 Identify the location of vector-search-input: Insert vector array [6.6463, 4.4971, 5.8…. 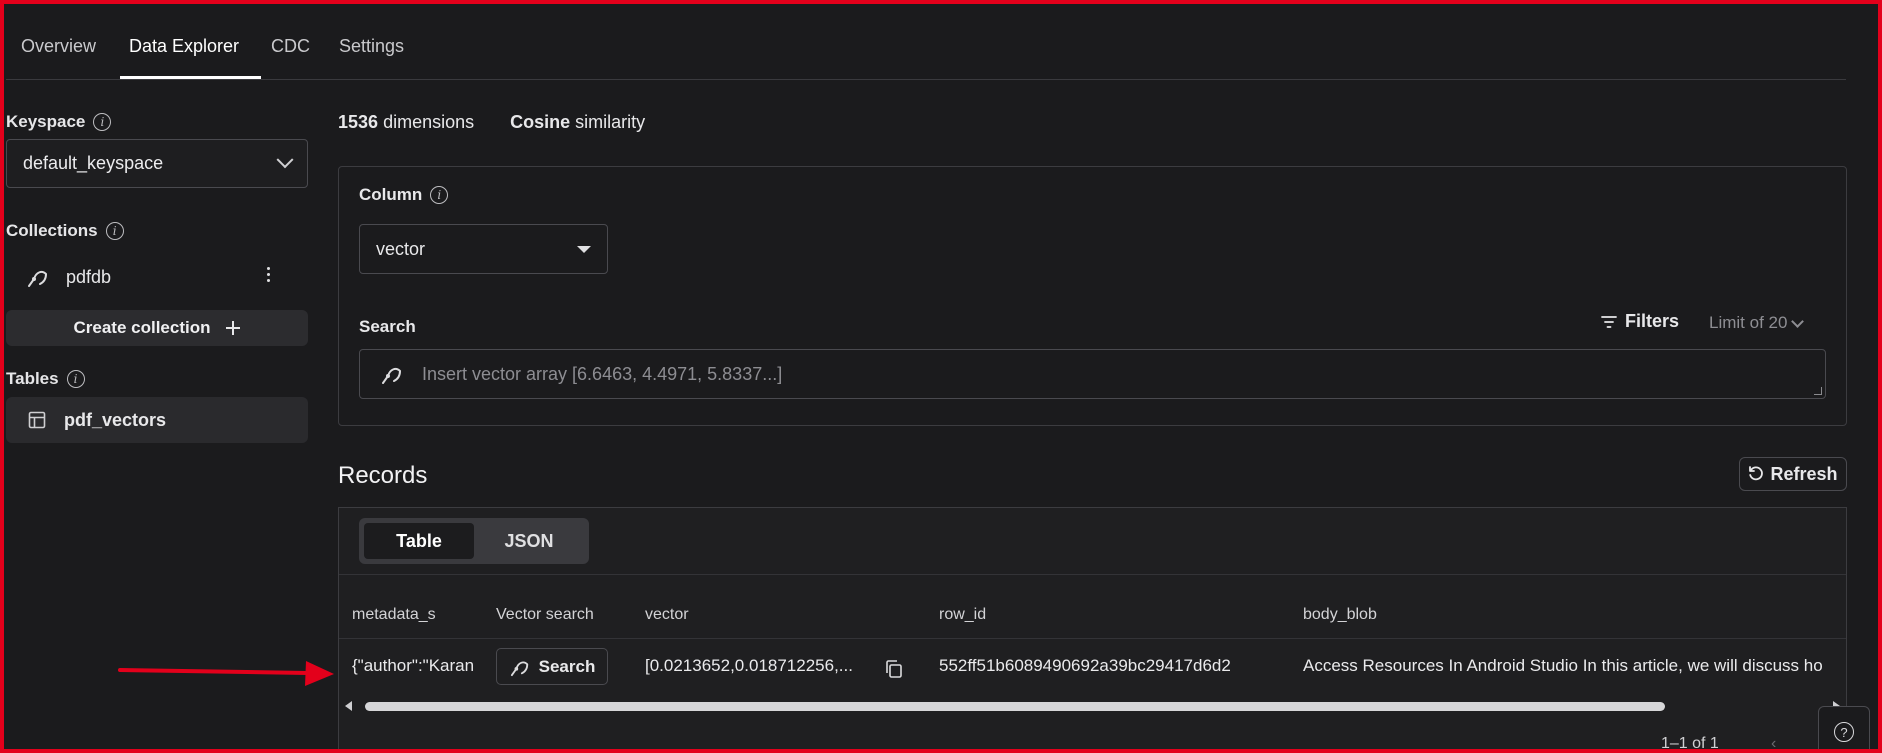
(1092, 374).